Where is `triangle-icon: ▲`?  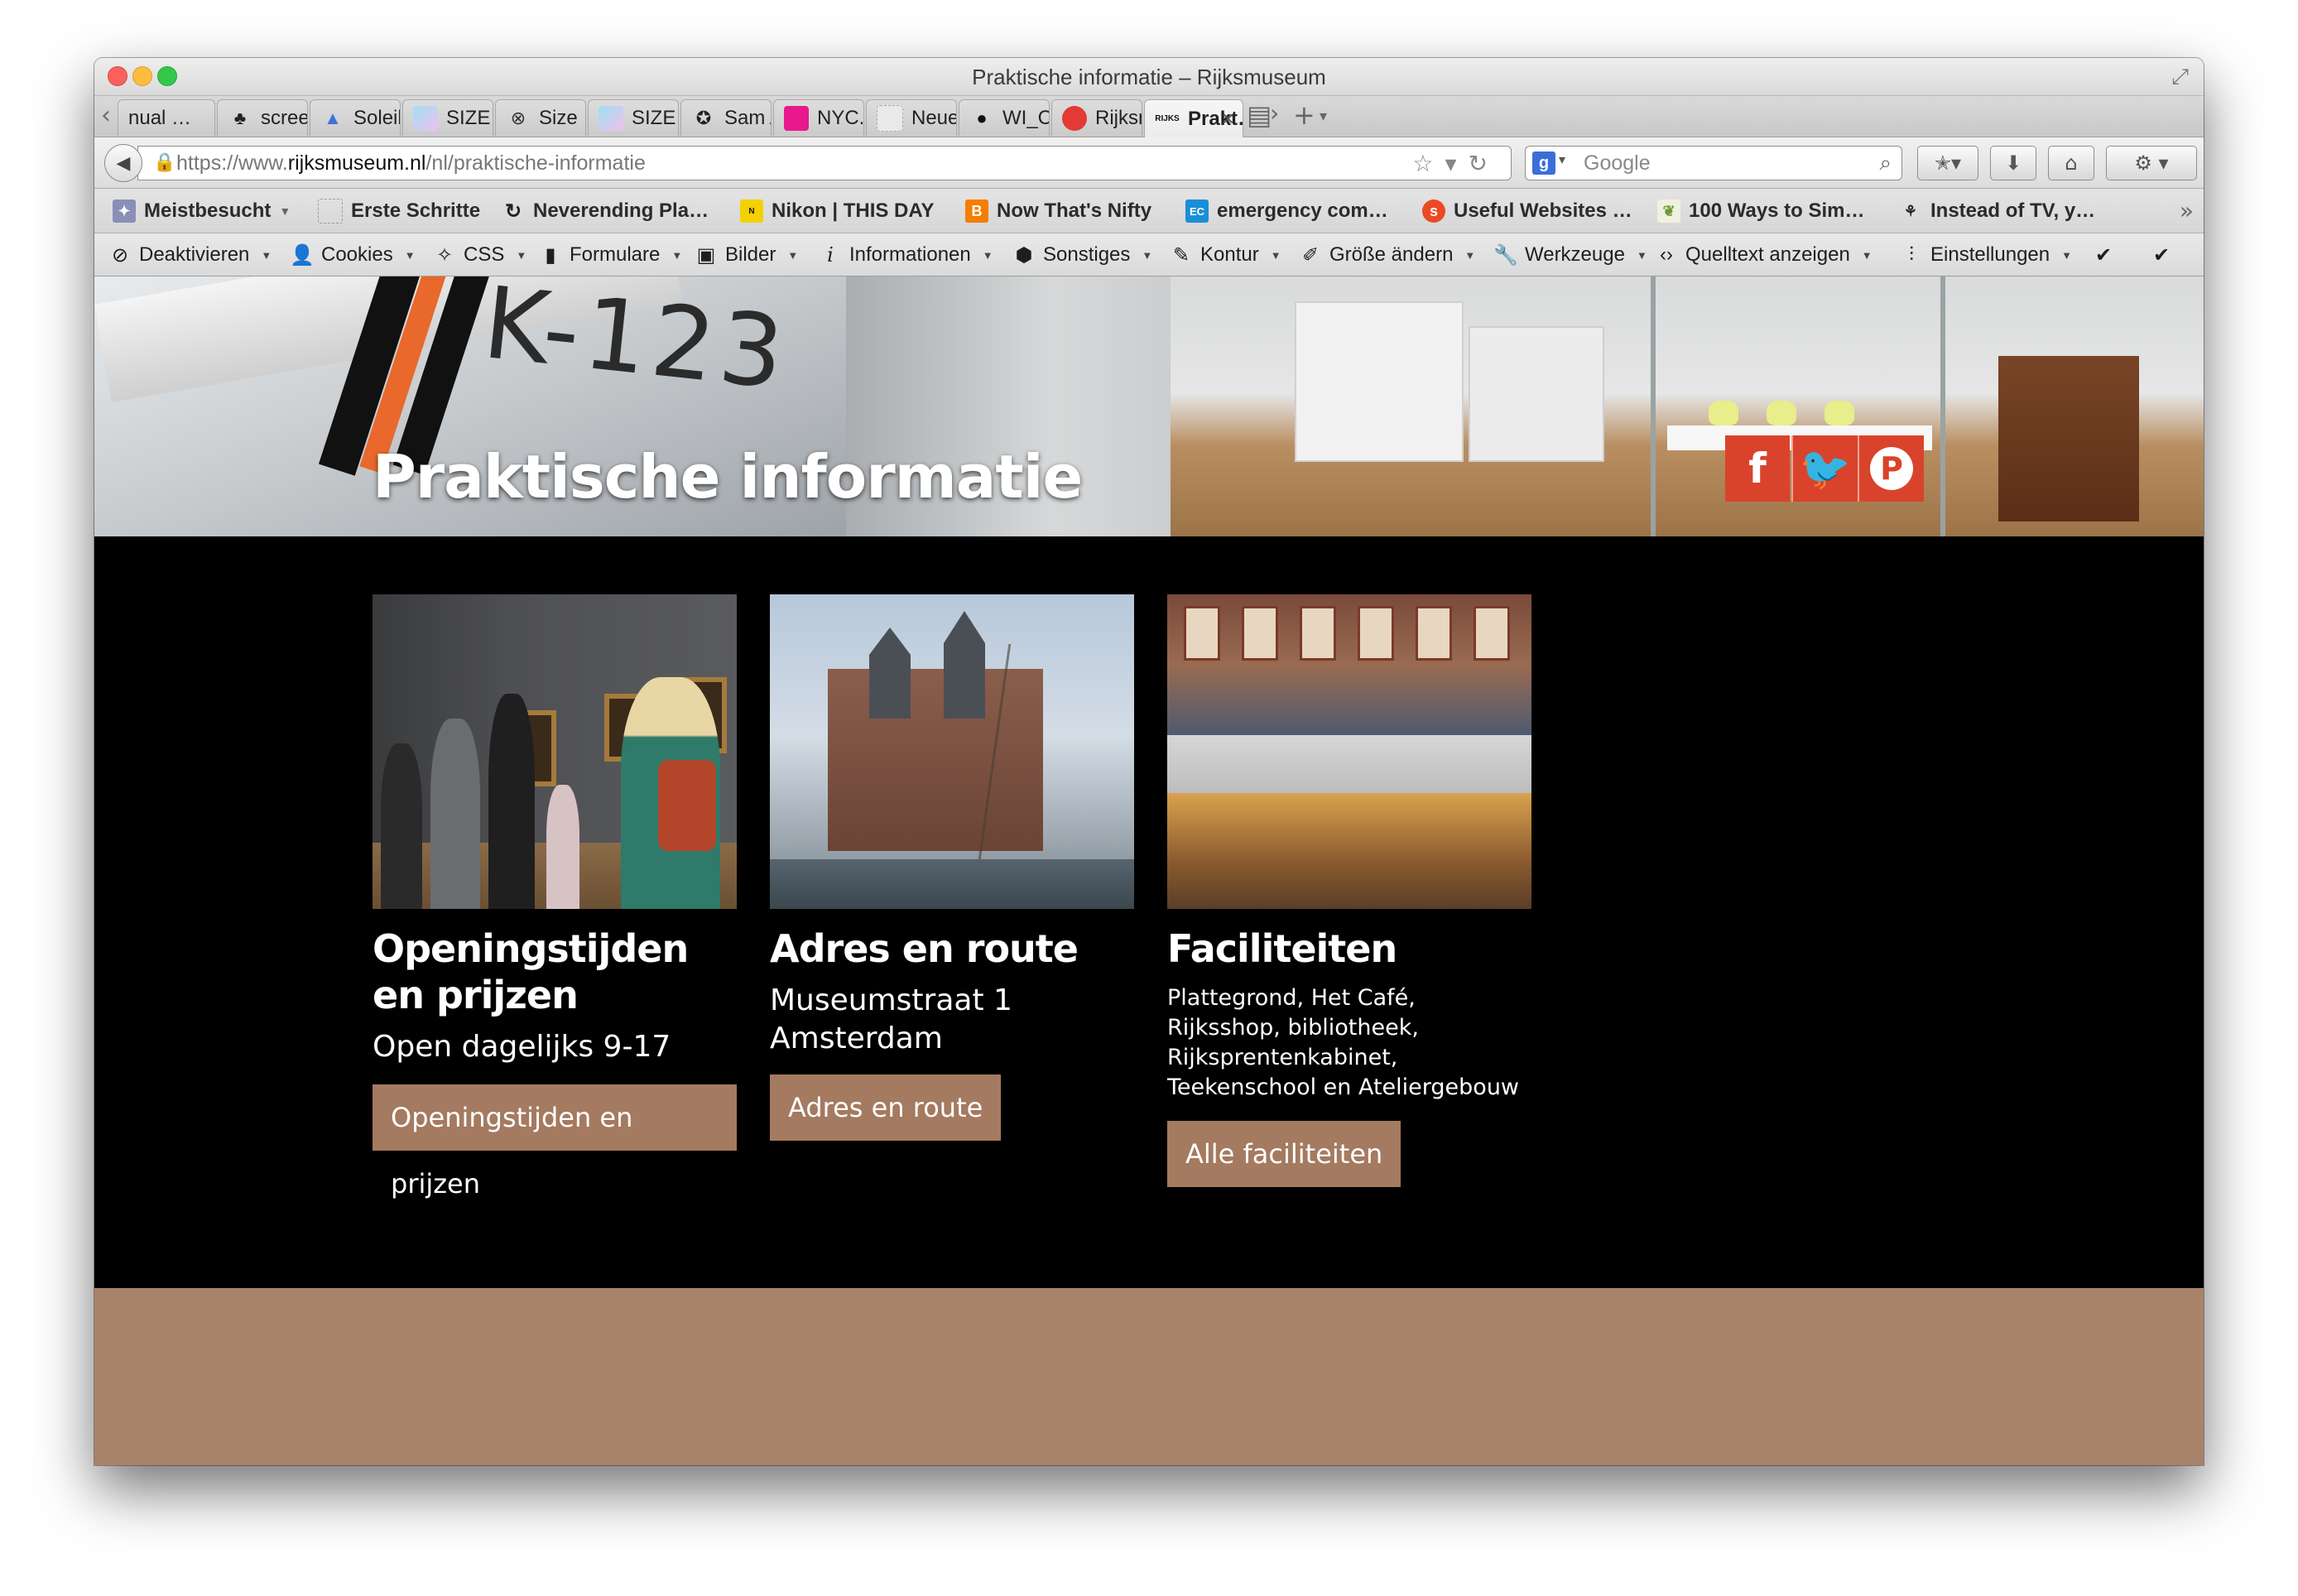
triangle-icon: ▲ is located at coordinates (333, 117).